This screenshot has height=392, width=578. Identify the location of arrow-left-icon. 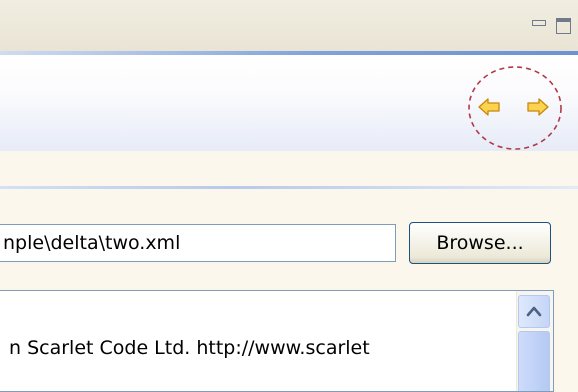
(489, 107).